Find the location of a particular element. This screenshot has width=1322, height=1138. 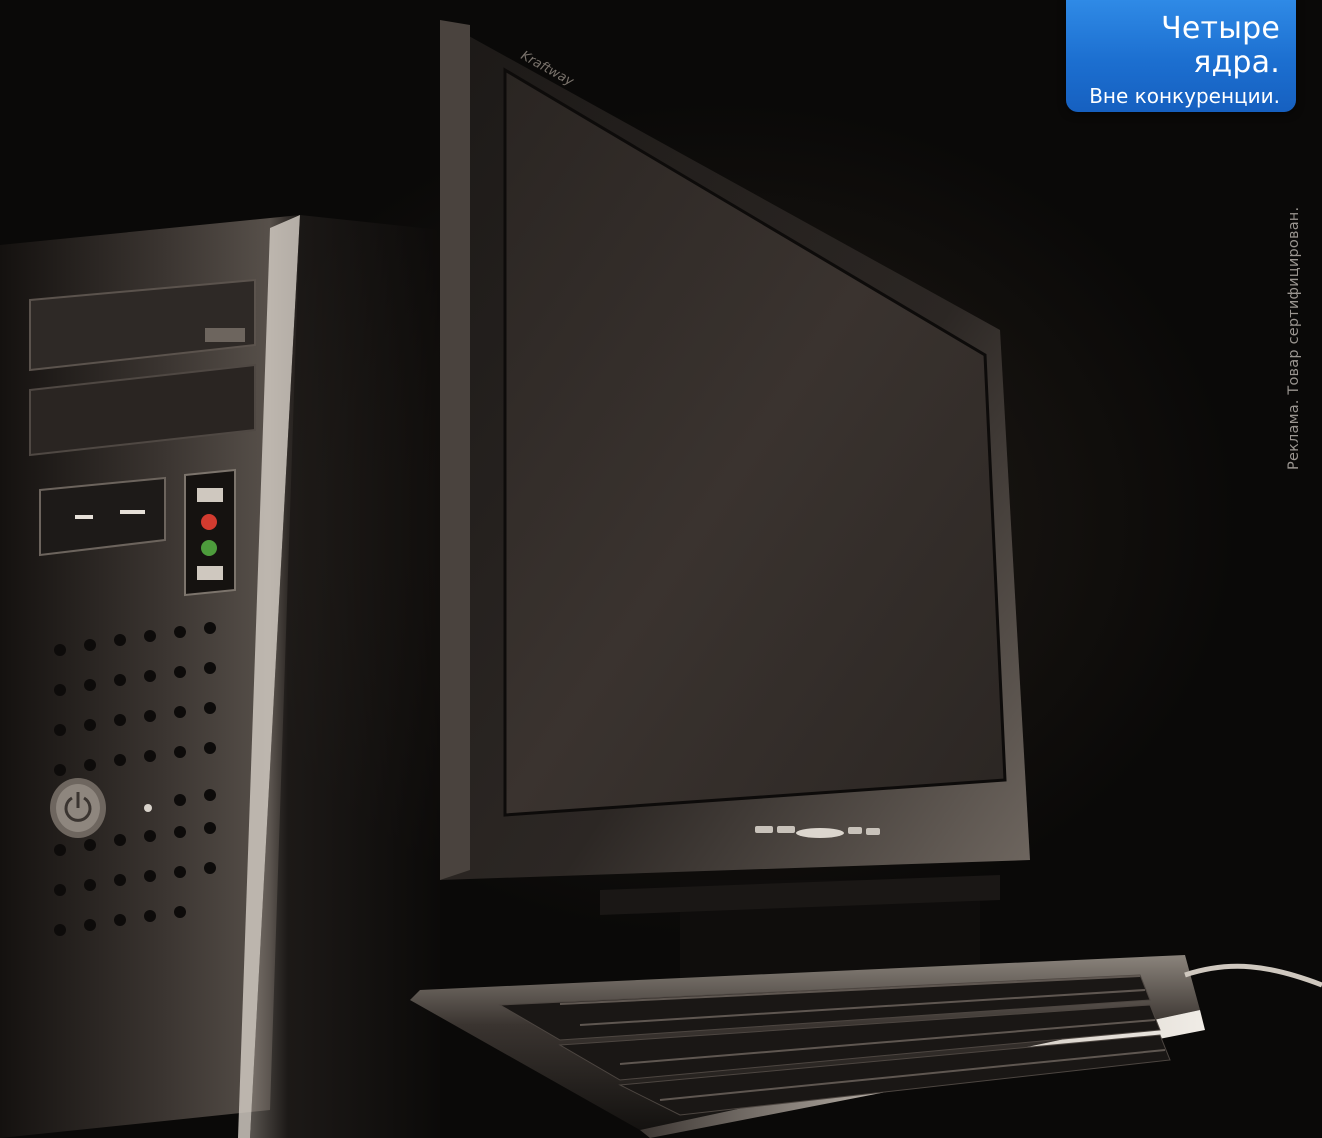

ad-disclaimer: Реклама. Товар сертифицирован. is located at coordinates (1294, 338).